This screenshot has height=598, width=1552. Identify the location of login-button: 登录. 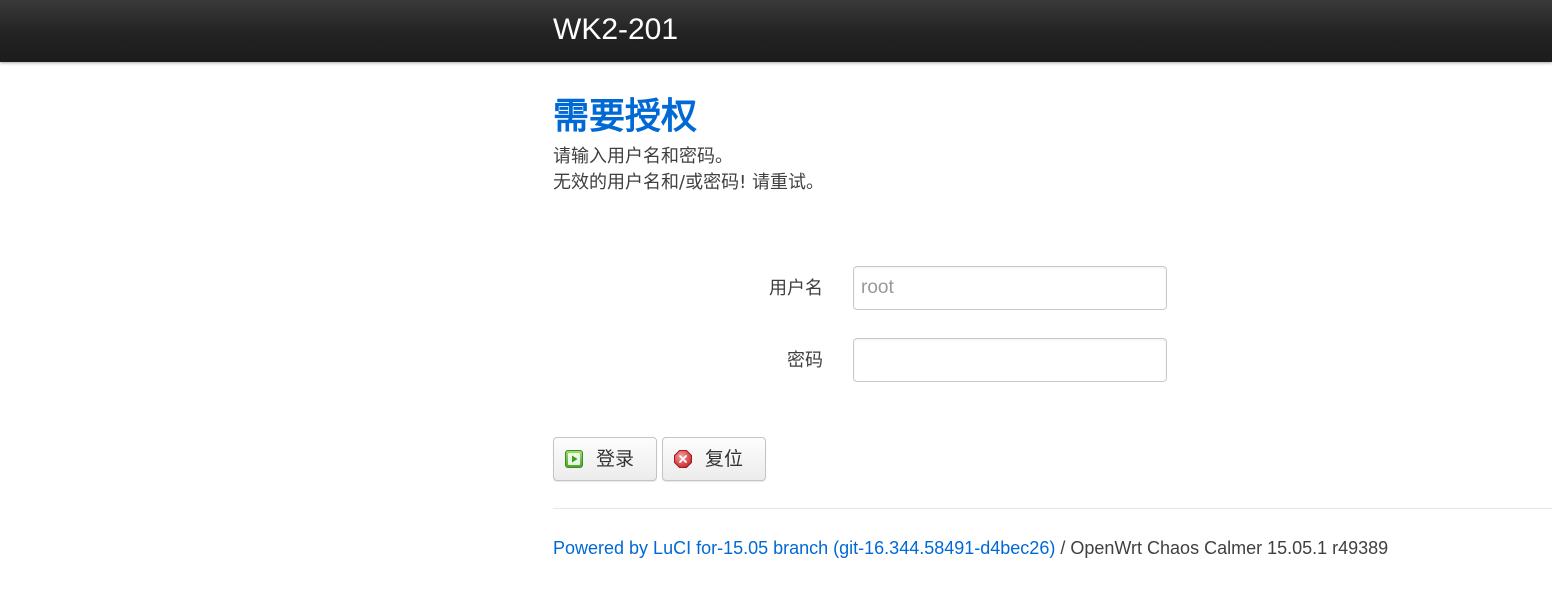
(605, 459).